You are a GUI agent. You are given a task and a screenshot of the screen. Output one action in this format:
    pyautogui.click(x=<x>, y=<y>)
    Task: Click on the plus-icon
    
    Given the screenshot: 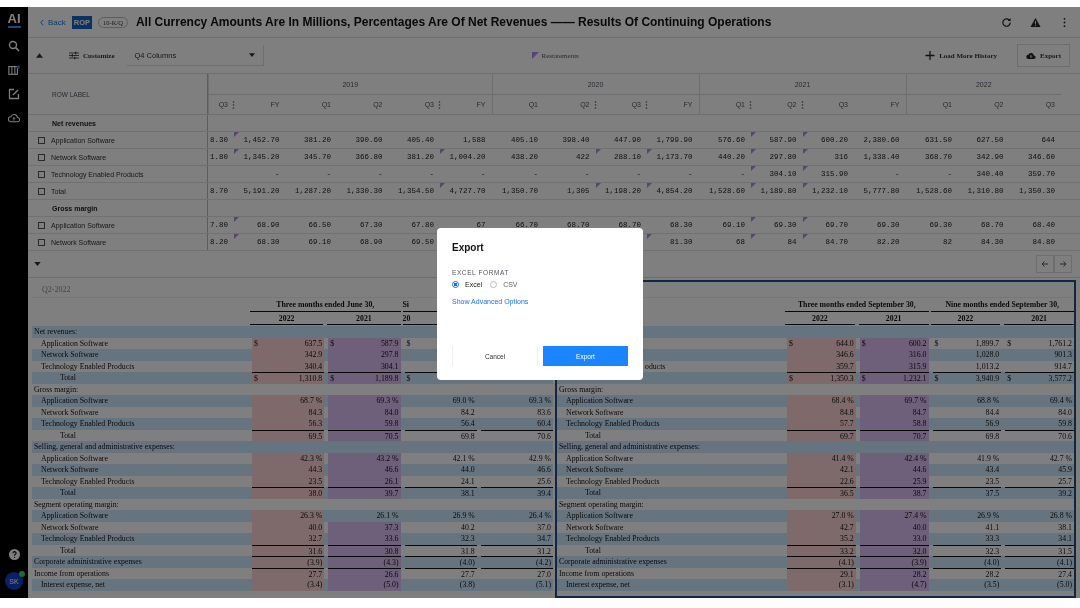 What is the action you would take?
    pyautogui.click(x=930, y=55)
    